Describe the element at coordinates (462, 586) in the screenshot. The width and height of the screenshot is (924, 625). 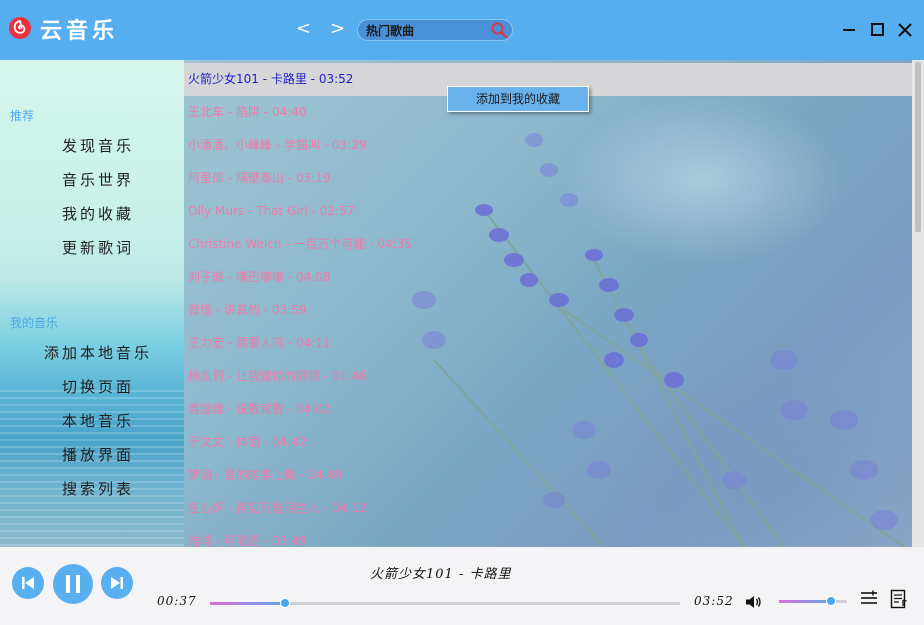
I see `player-bar: 火箭少女101 - 卡路里 00:37 03:52` at that location.